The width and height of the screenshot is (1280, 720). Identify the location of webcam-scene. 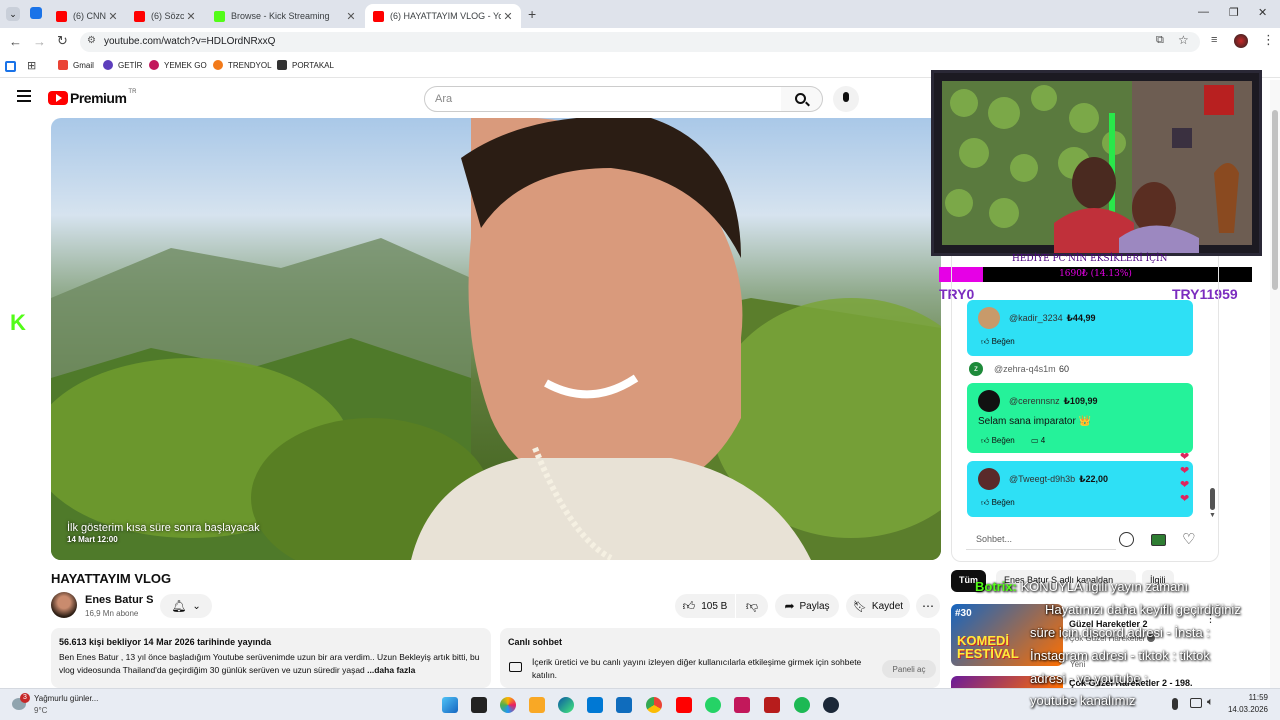
(1097, 167).